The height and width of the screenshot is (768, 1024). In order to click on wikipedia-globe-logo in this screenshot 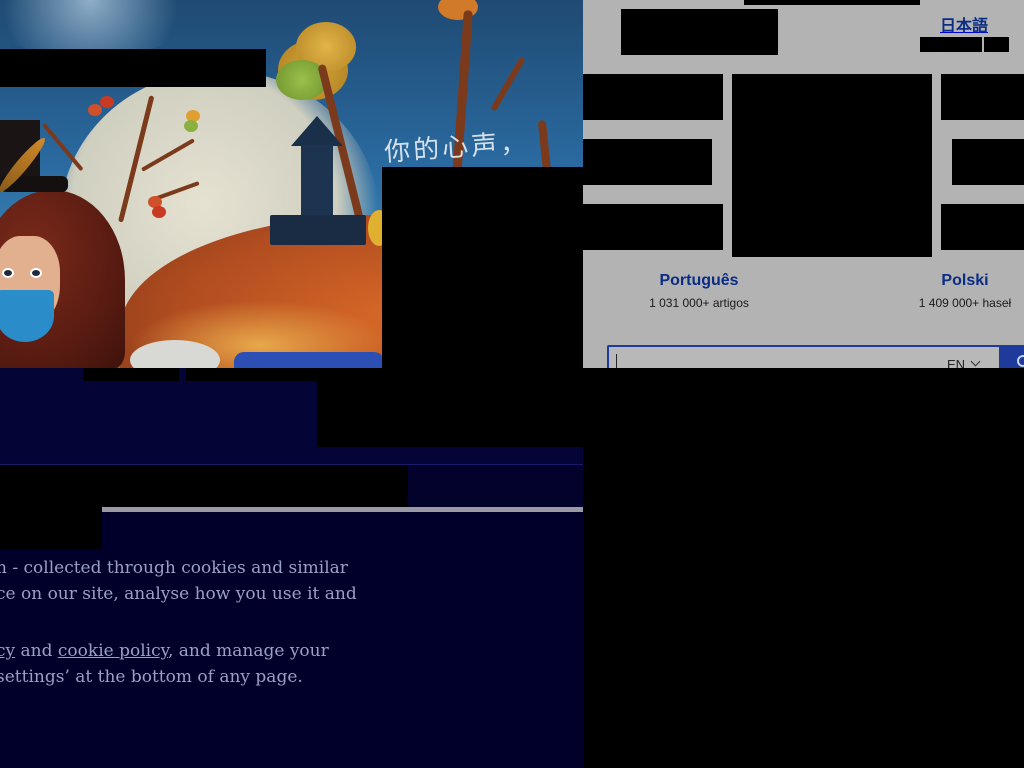, I will do `click(832, 165)`.